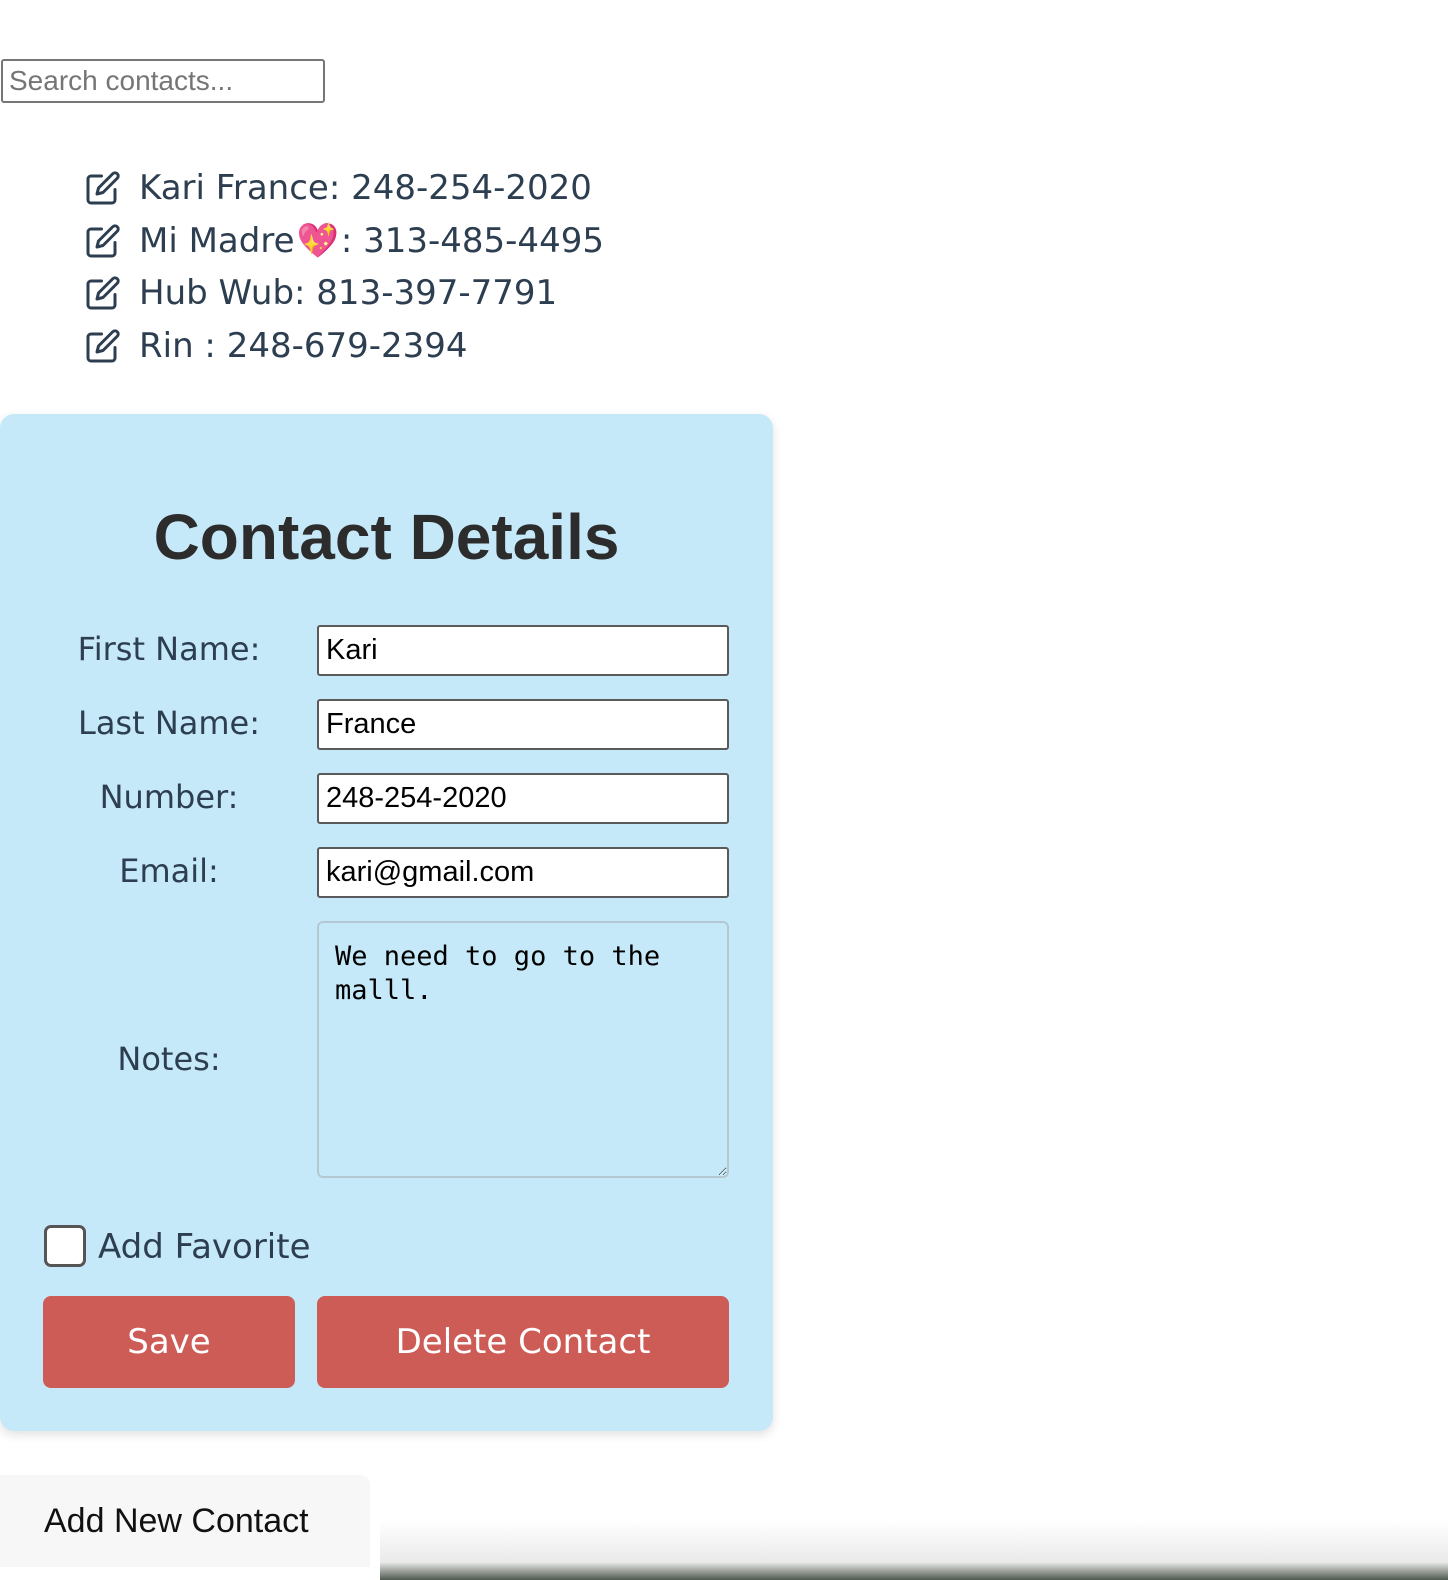 The height and width of the screenshot is (1580, 1448). I want to click on last-name-field, so click(523, 724).